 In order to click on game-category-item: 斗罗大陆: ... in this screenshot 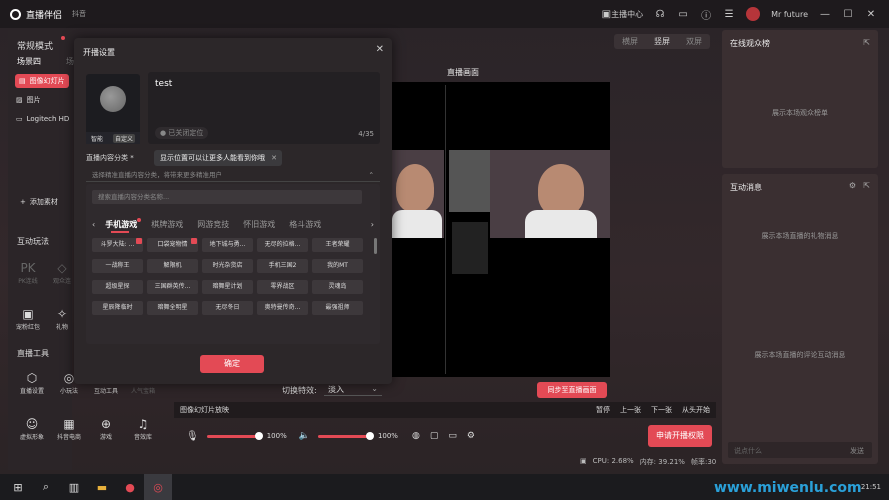, I will do `click(117, 245)`.